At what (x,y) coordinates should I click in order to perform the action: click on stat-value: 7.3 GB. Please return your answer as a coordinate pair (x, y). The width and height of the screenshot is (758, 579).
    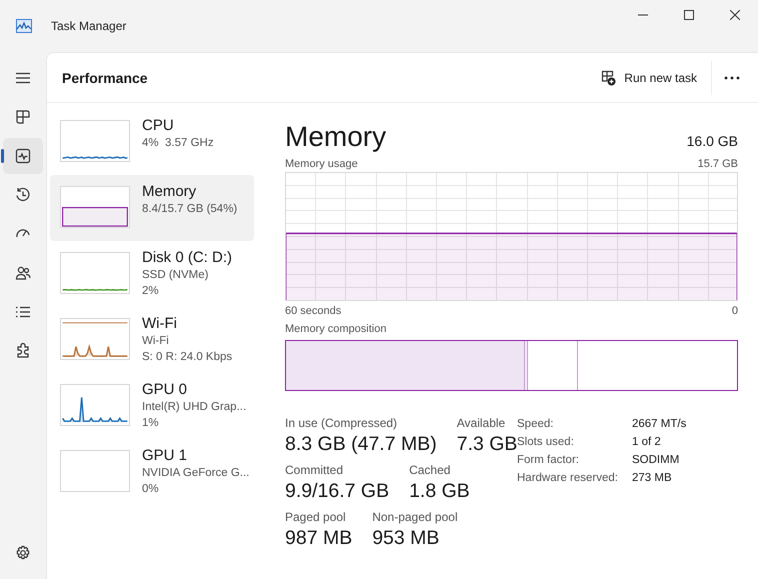
    Looking at the image, I should click on (487, 444).